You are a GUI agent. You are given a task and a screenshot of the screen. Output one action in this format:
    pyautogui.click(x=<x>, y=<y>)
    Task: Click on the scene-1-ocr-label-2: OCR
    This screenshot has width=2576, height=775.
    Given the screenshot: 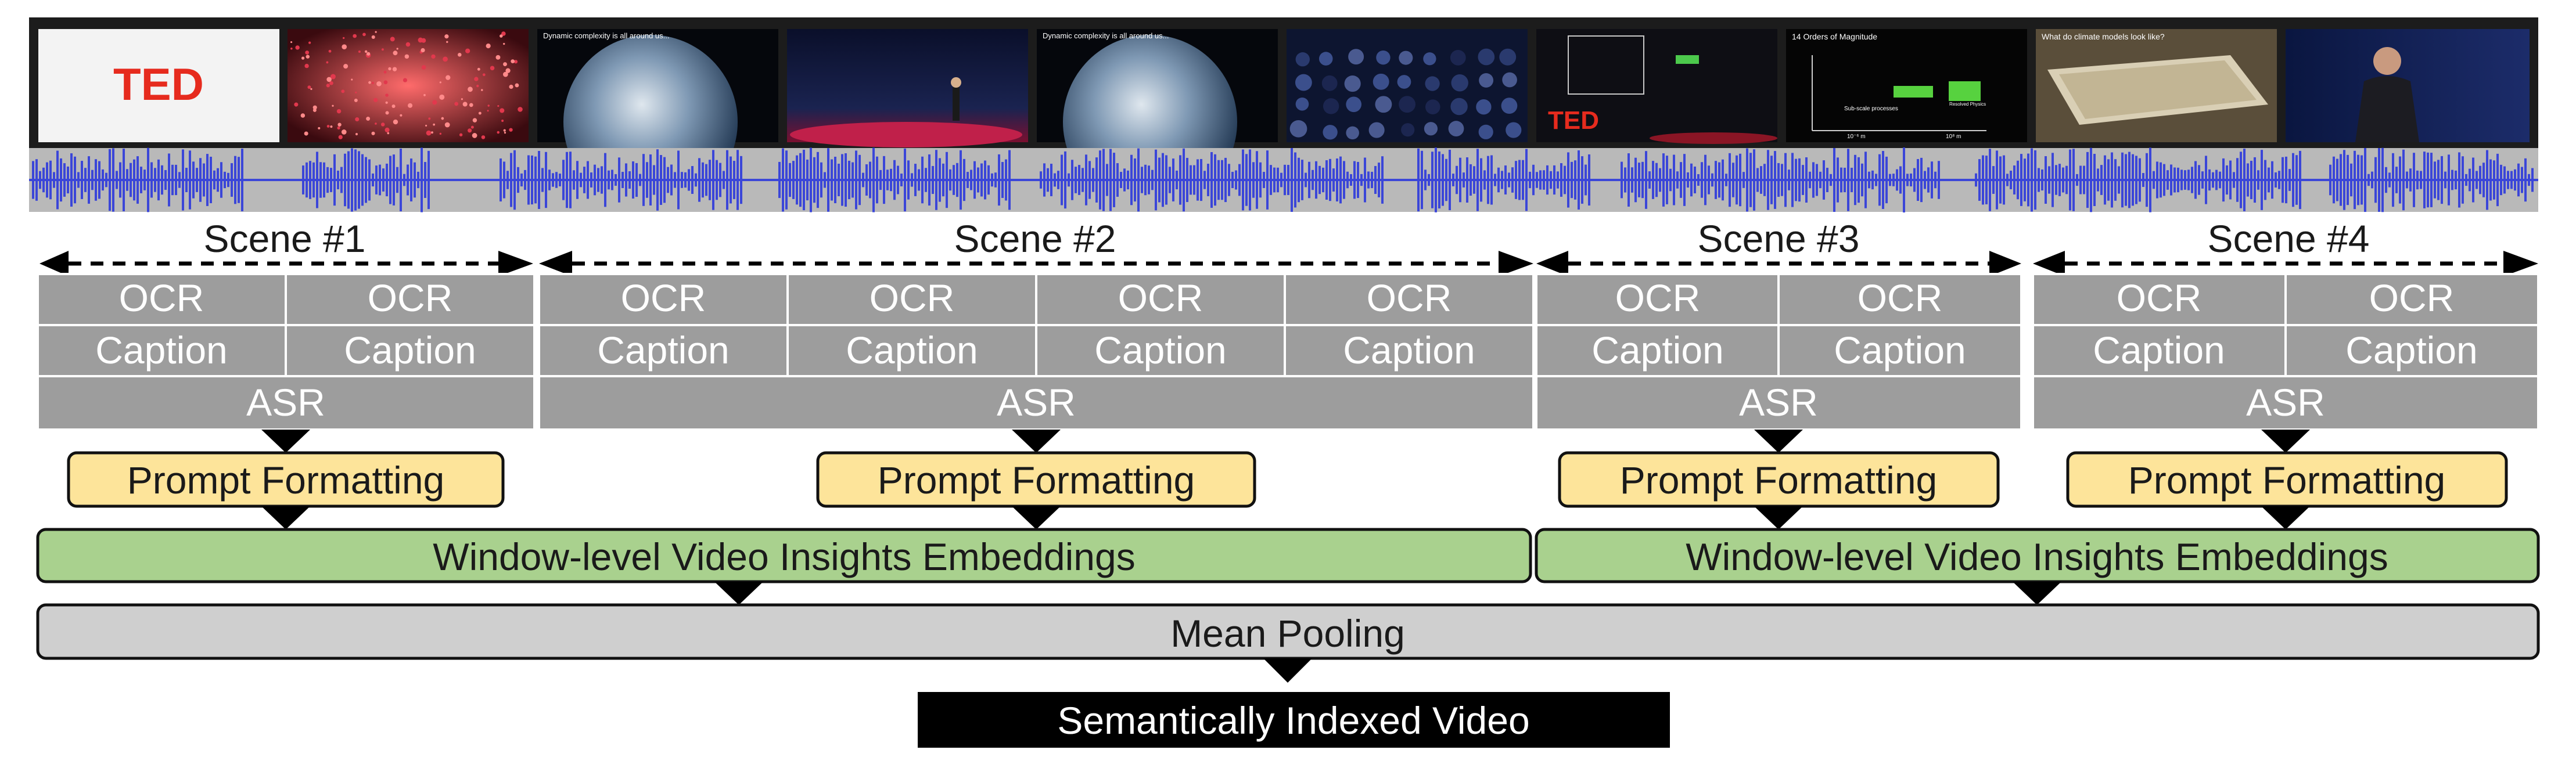 What is the action you would take?
    pyautogui.click(x=410, y=297)
    